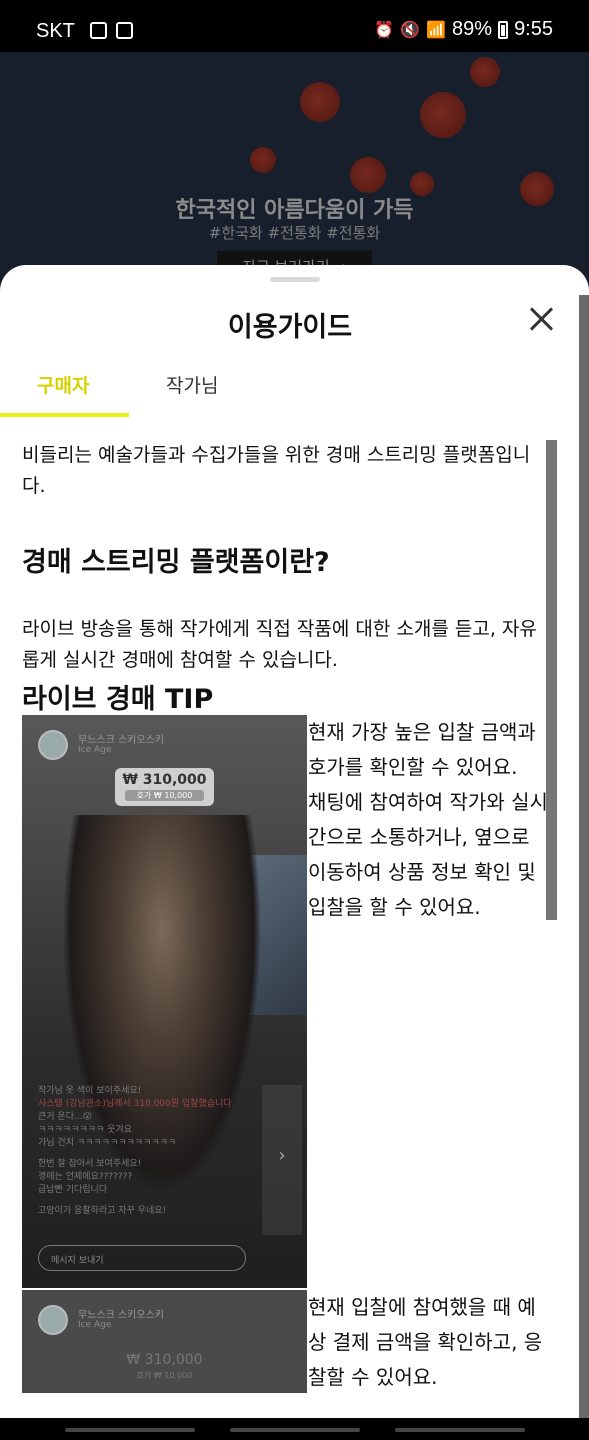  I want to click on chat-message: 가님 건치 ㅋㅋㅋㅋㅋㅋㅋㅋㅋㅋㅋㅋ, so click(107, 1143).